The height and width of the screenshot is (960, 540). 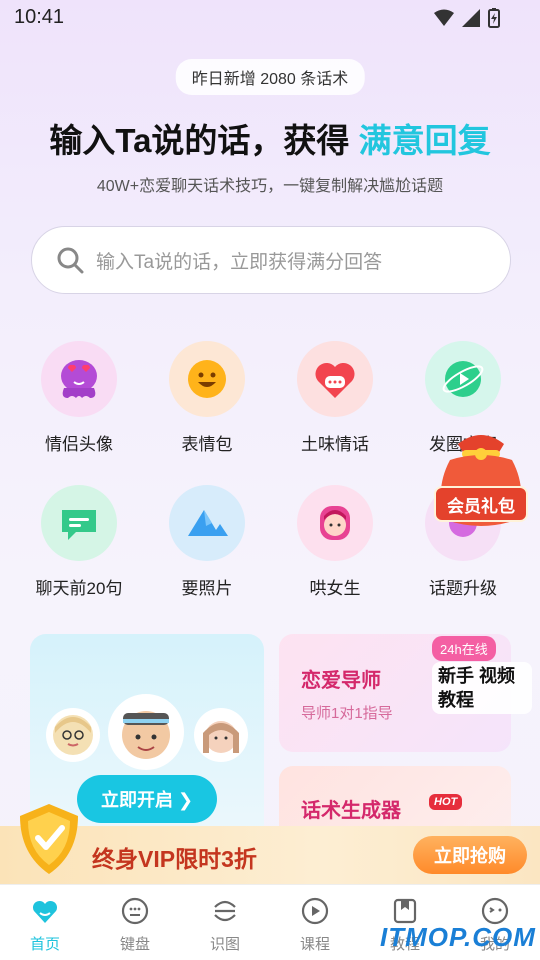 What do you see at coordinates (79, 523) in the screenshot?
I see `chat-bubble-icon` at bounding box center [79, 523].